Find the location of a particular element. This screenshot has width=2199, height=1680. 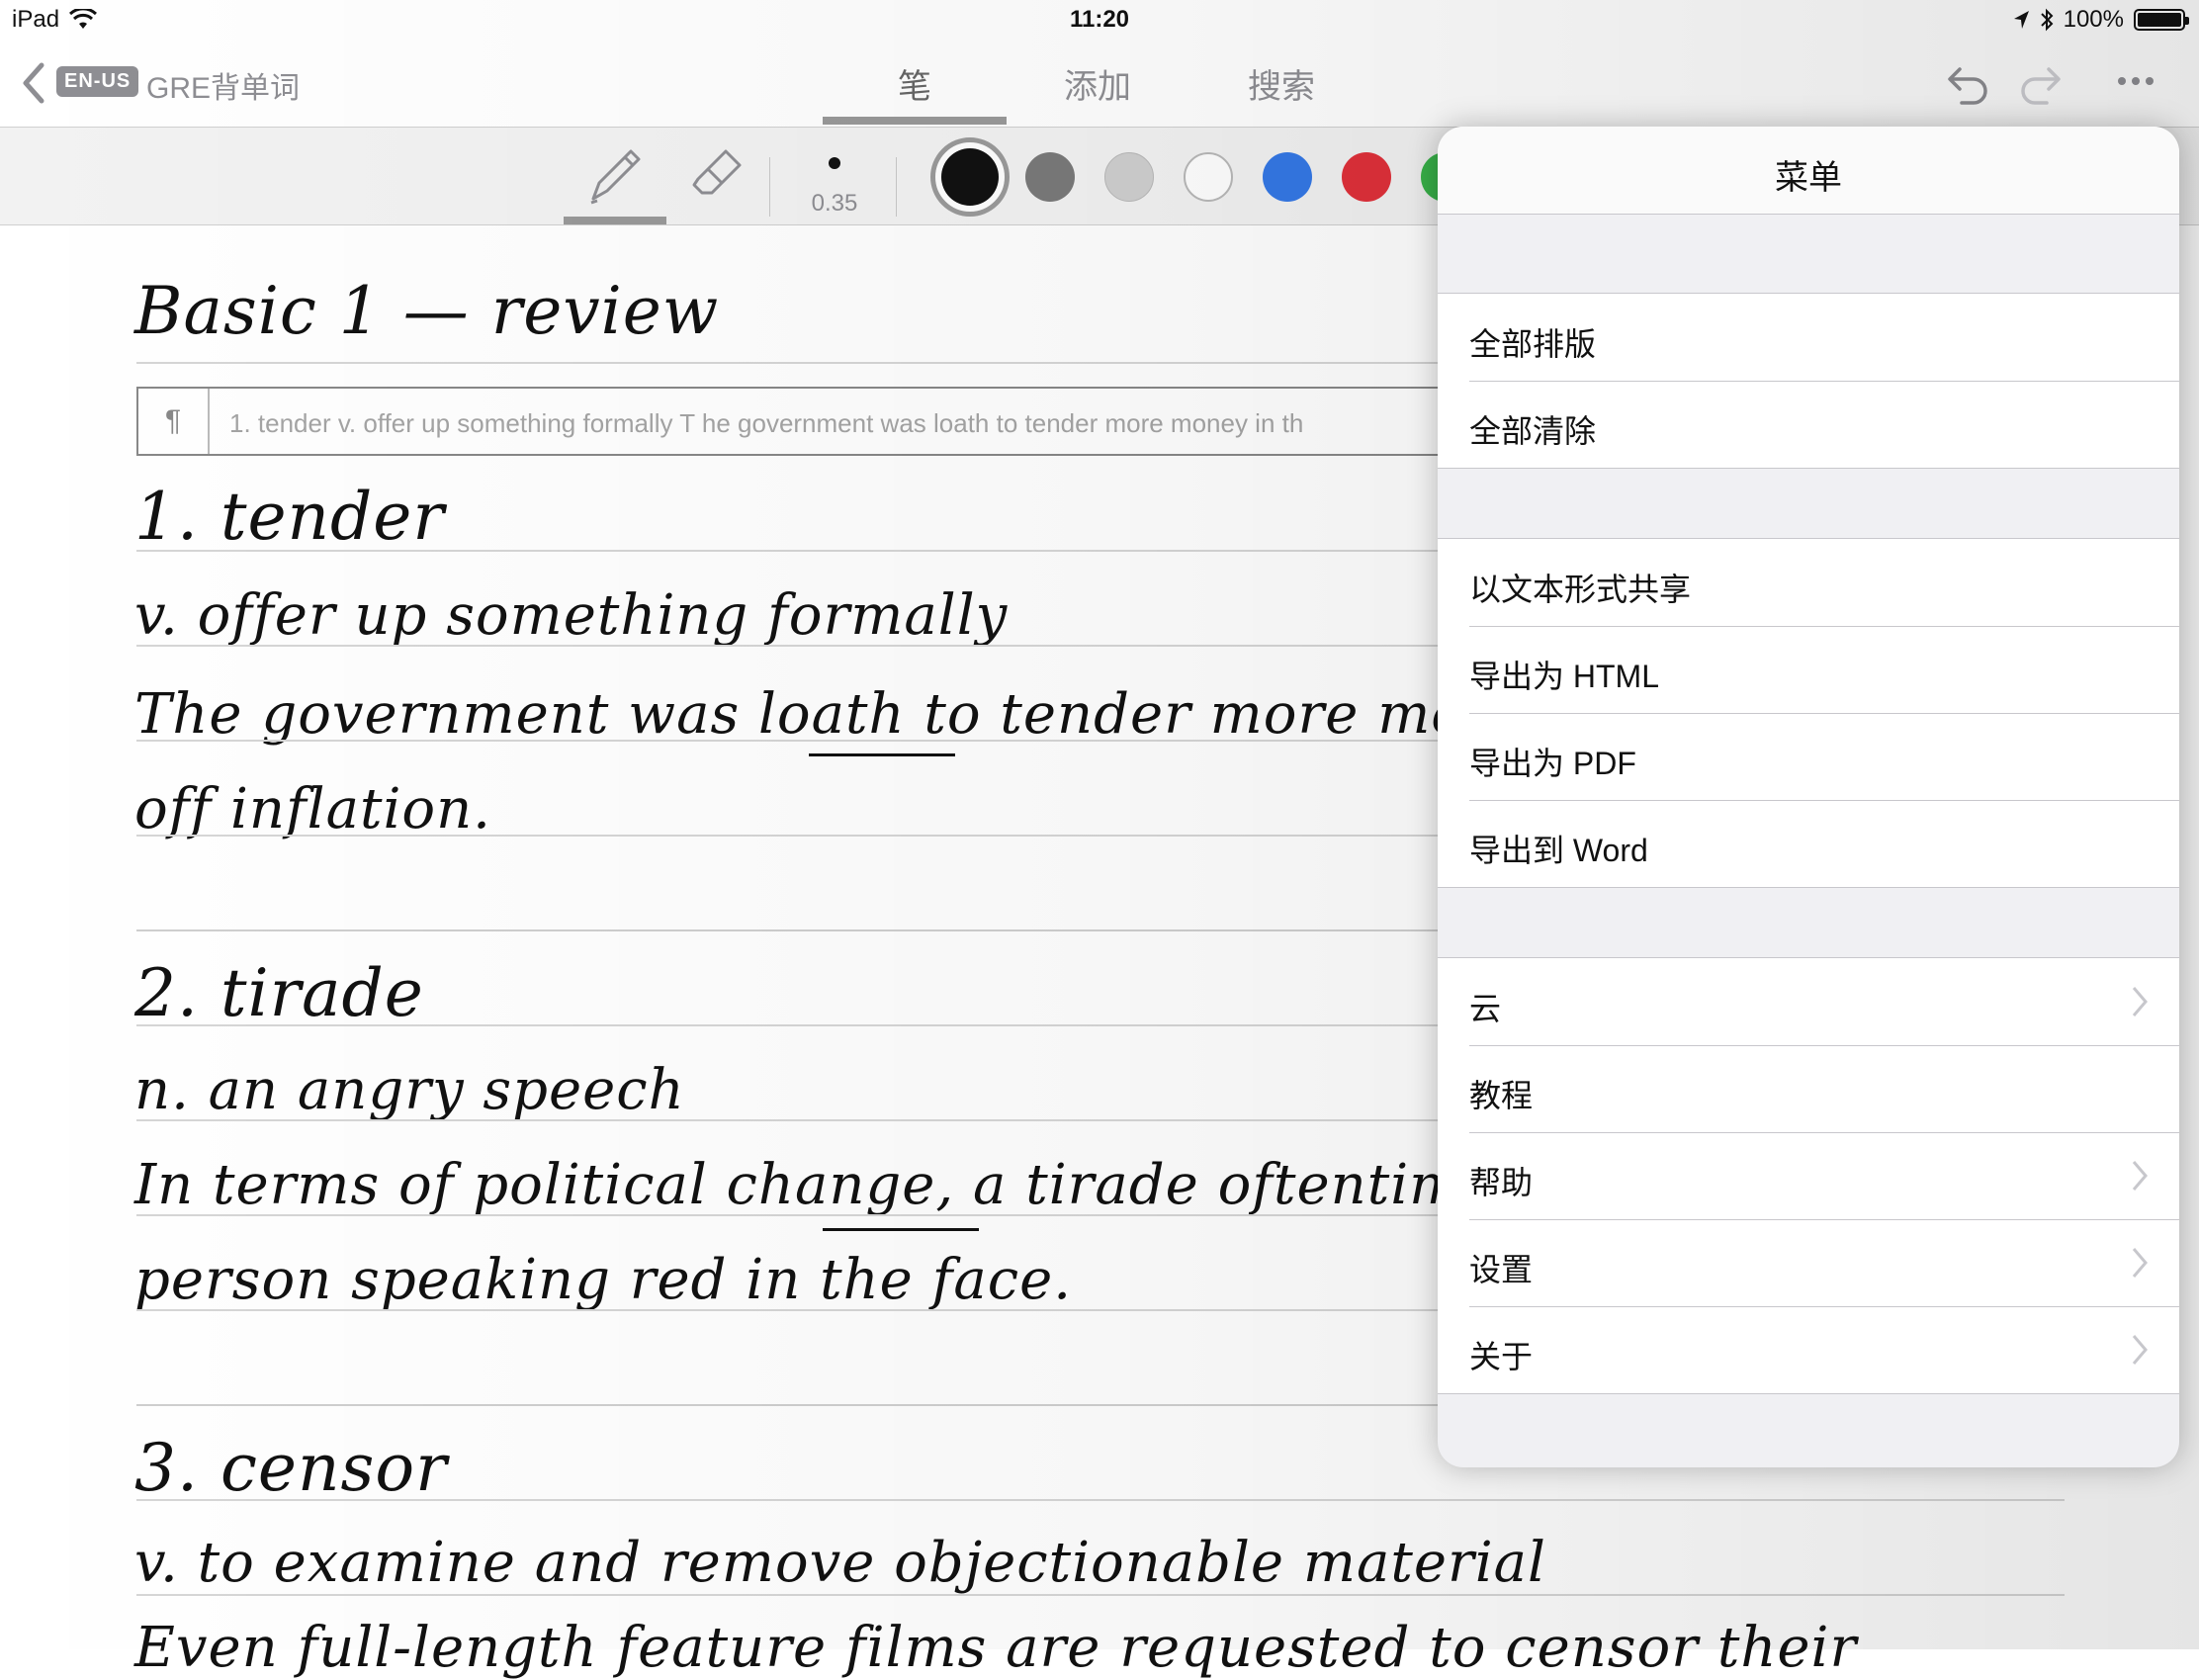

language-badge: EN-US is located at coordinates (97, 81).